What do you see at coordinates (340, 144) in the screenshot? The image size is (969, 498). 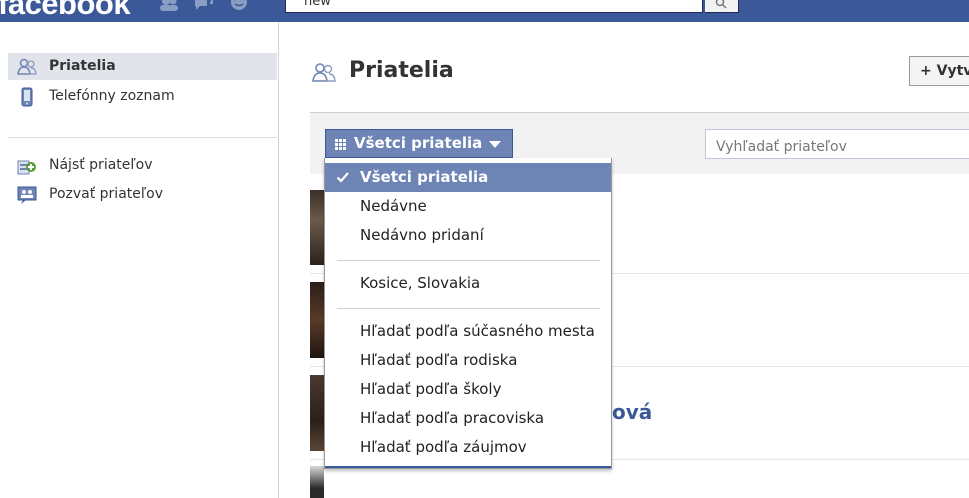 I see `grid-icon` at bounding box center [340, 144].